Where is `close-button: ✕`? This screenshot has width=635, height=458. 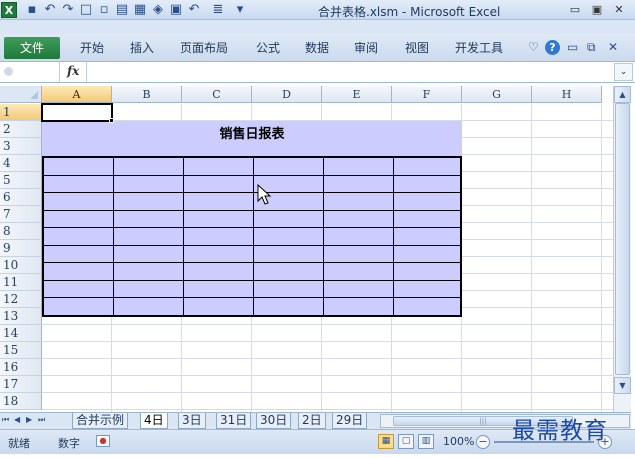 close-button: ✕ is located at coordinates (619, 10).